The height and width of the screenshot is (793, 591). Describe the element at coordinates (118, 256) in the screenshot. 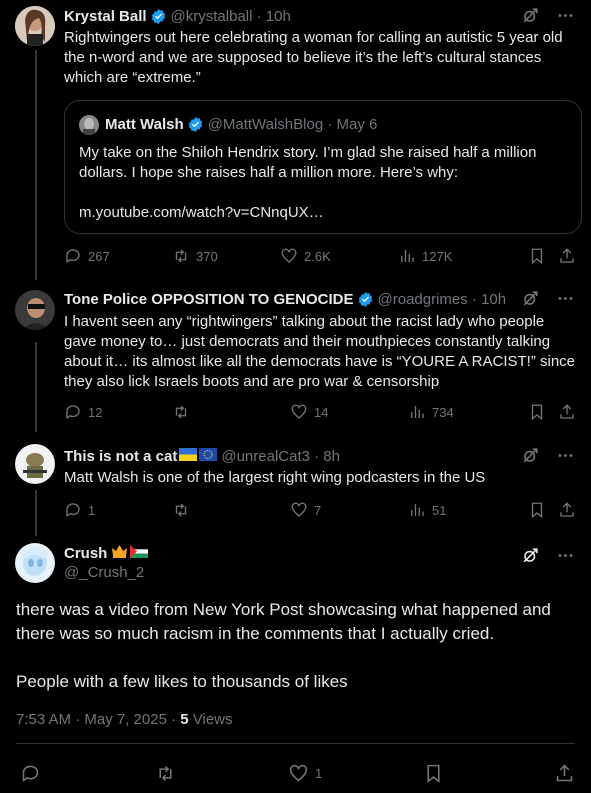

I see `reply-button: 267` at that location.